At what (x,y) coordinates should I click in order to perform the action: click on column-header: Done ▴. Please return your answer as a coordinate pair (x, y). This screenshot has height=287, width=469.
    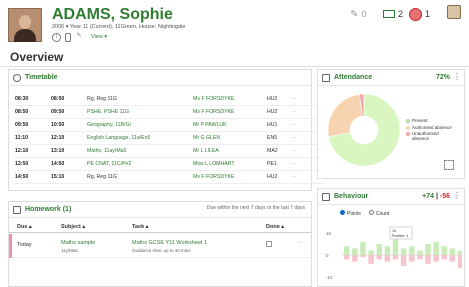
    Looking at the image, I should click on (275, 227).